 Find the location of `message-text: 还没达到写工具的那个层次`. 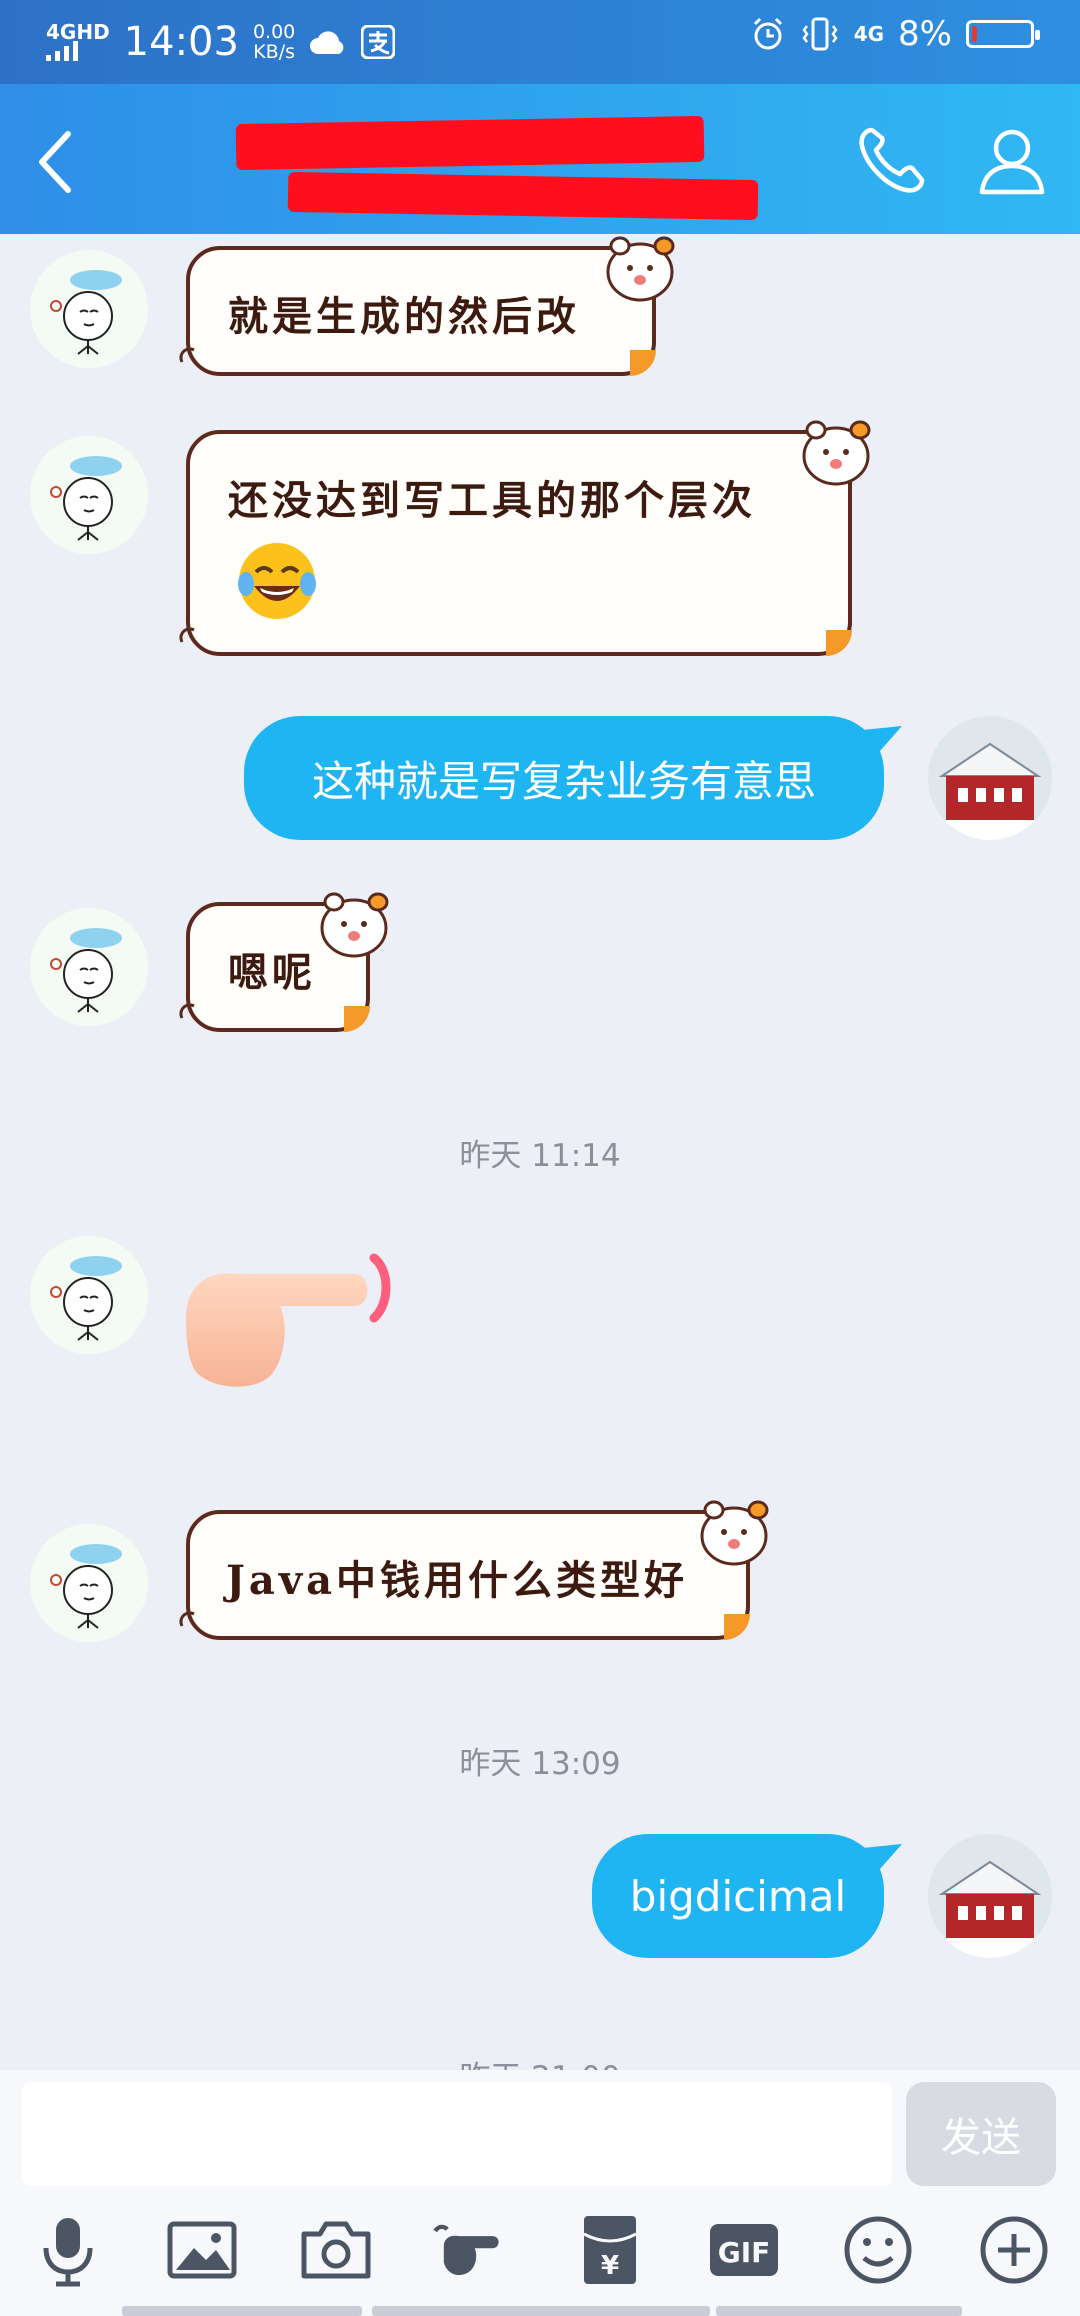

message-text: 还没达到写工具的那个层次 is located at coordinates (492, 500).